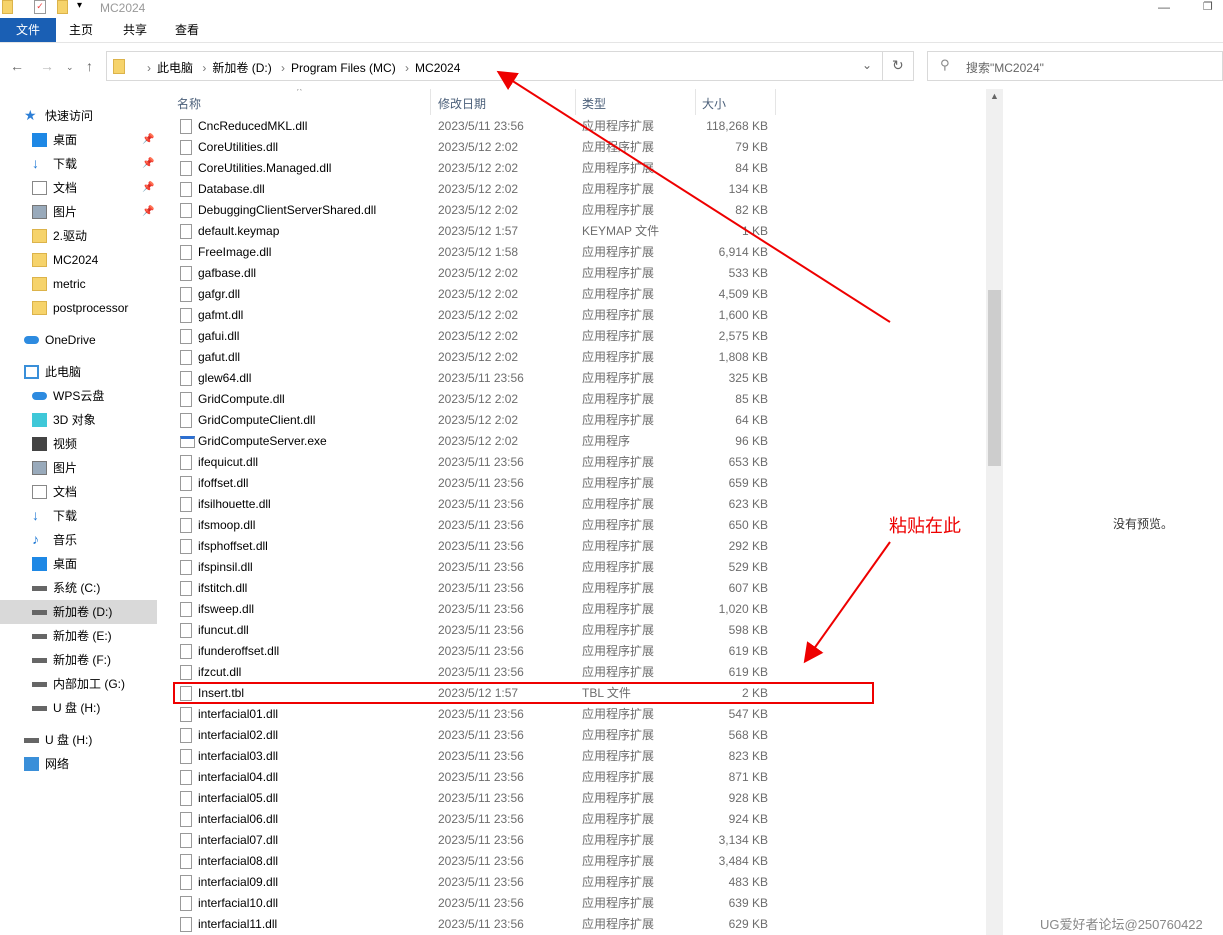 This screenshot has height=935, width=1223. What do you see at coordinates (1208, 6) in the screenshot?
I see `restore-button: ❐` at bounding box center [1208, 6].